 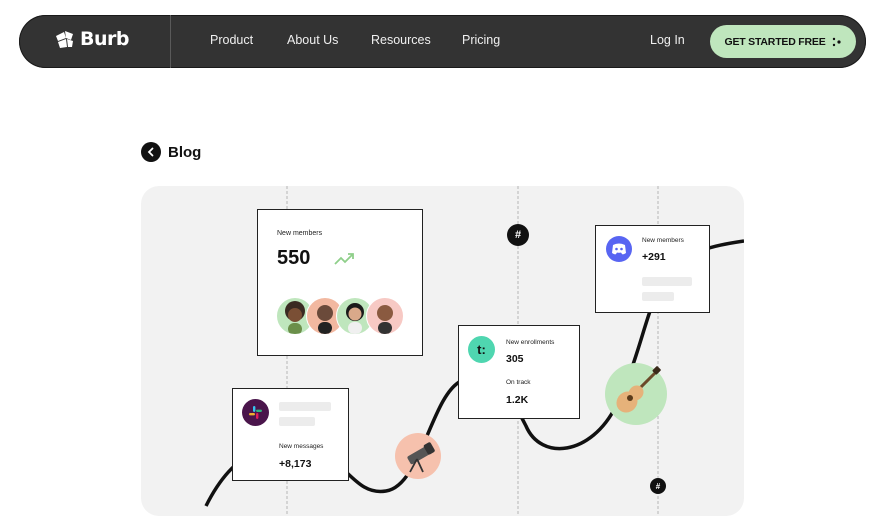 What do you see at coordinates (518, 382) in the screenshot?
I see `on-track-label: On track` at bounding box center [518, 382].